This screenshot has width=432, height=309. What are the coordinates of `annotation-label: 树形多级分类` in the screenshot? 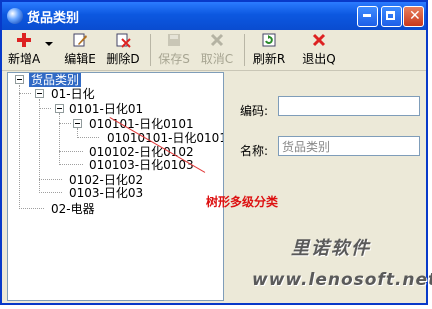 It's located at (242, 202).